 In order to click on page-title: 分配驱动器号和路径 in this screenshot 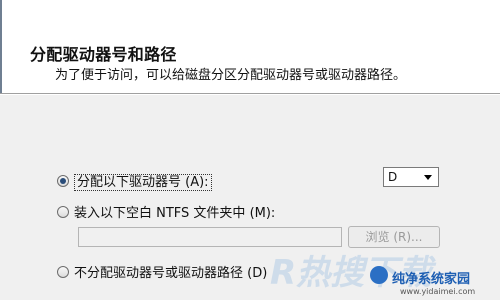, I will do `click(103, 54)`.